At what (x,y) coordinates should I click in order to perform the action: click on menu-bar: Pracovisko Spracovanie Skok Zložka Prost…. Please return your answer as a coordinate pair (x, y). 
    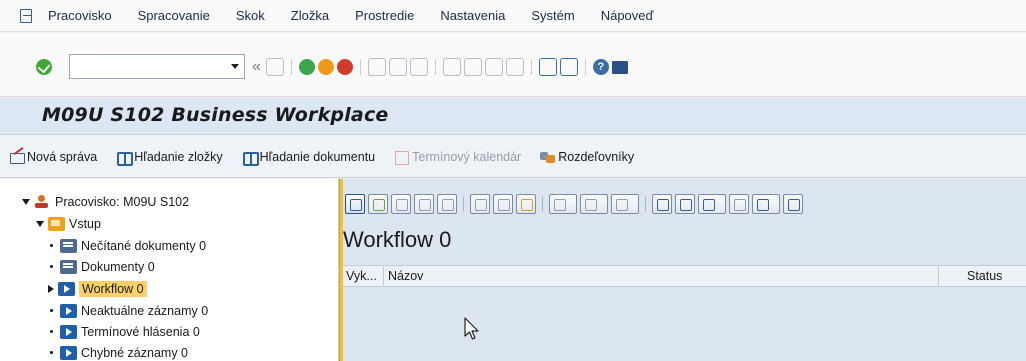
    Looking at the image, I should click on (513, 16).